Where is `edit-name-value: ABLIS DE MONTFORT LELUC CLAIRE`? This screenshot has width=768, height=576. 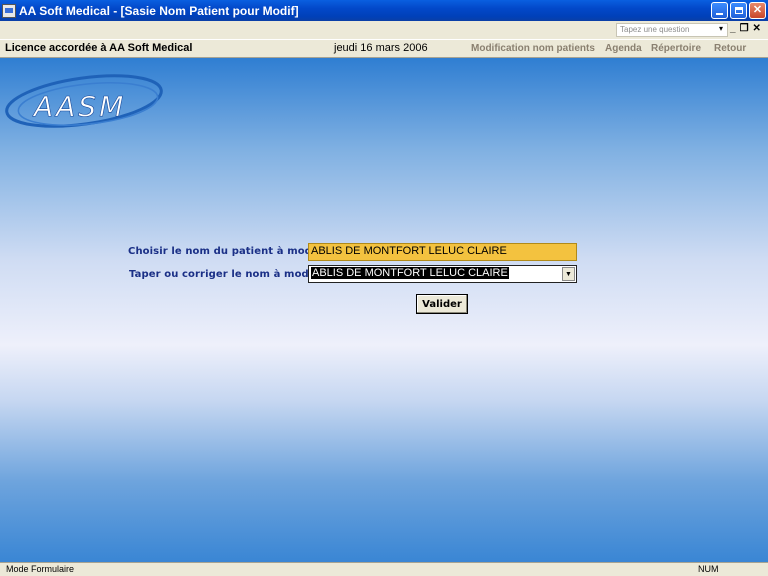 edit-name-value: ABLIS DE MONTFORT LELUC CLAIRE is located at coordinates (410, 273).